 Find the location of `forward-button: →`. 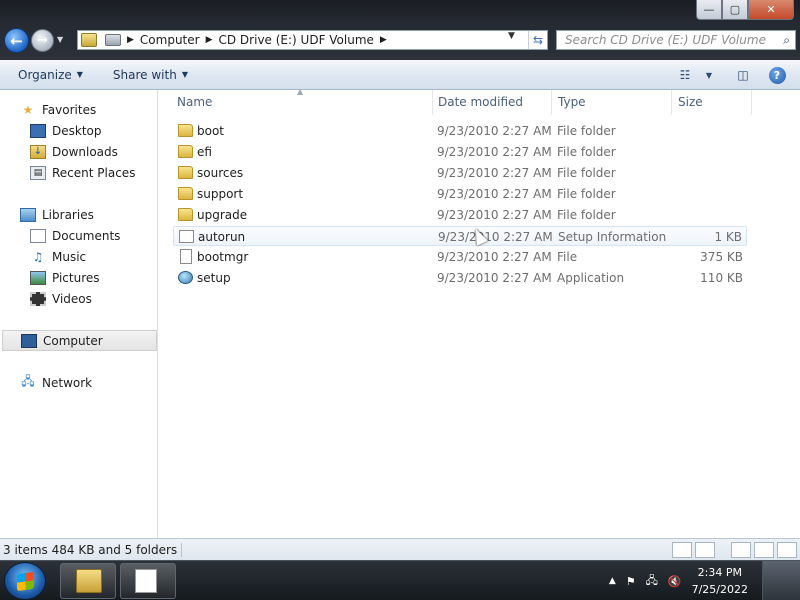

forward-button: → is located at coordinates (42, 40).